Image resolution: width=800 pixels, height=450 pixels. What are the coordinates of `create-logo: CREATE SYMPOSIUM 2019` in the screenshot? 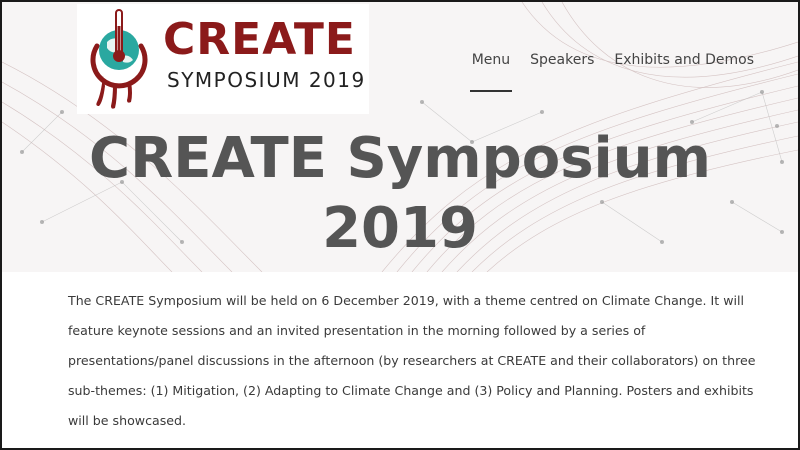 It's located at (223, 59).